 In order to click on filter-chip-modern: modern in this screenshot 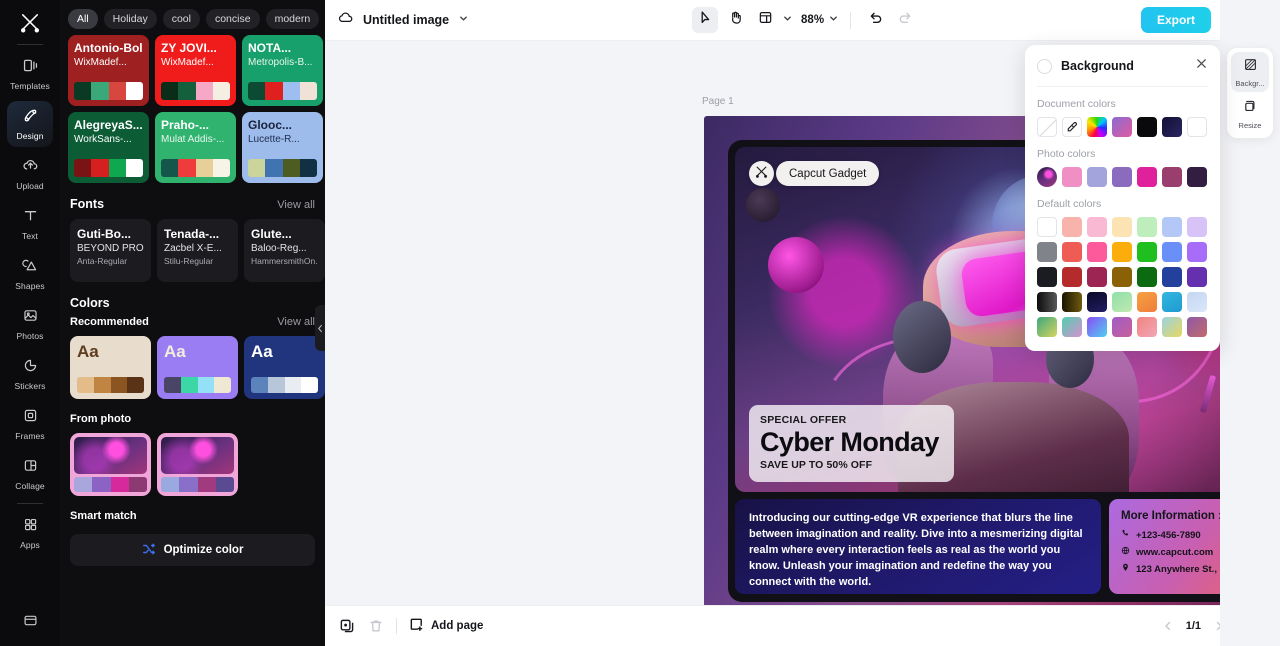, I will do `click(292, 18)`.